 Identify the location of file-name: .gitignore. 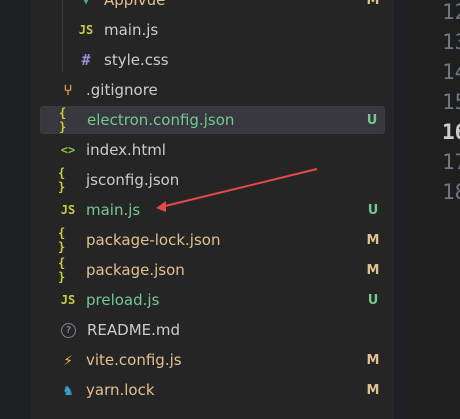
(122, 90).